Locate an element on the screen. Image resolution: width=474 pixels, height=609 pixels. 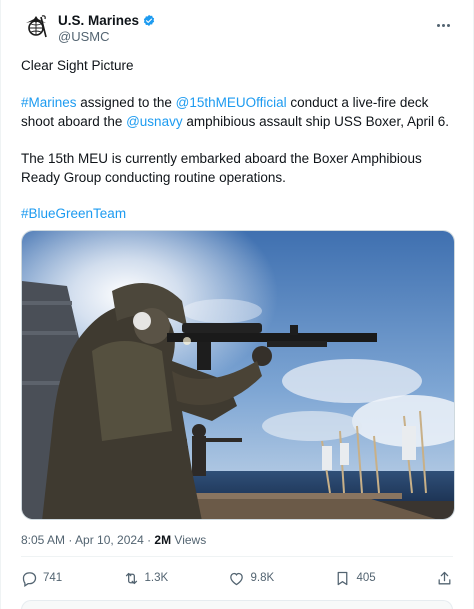
author-handle: @USMC is located at coordinates (107, 37).